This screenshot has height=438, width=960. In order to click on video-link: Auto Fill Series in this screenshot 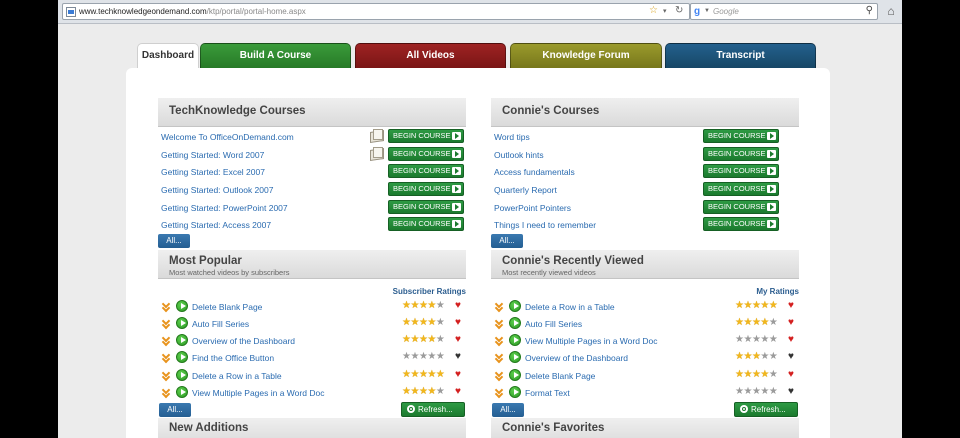, I will do `click(220, 324)`.